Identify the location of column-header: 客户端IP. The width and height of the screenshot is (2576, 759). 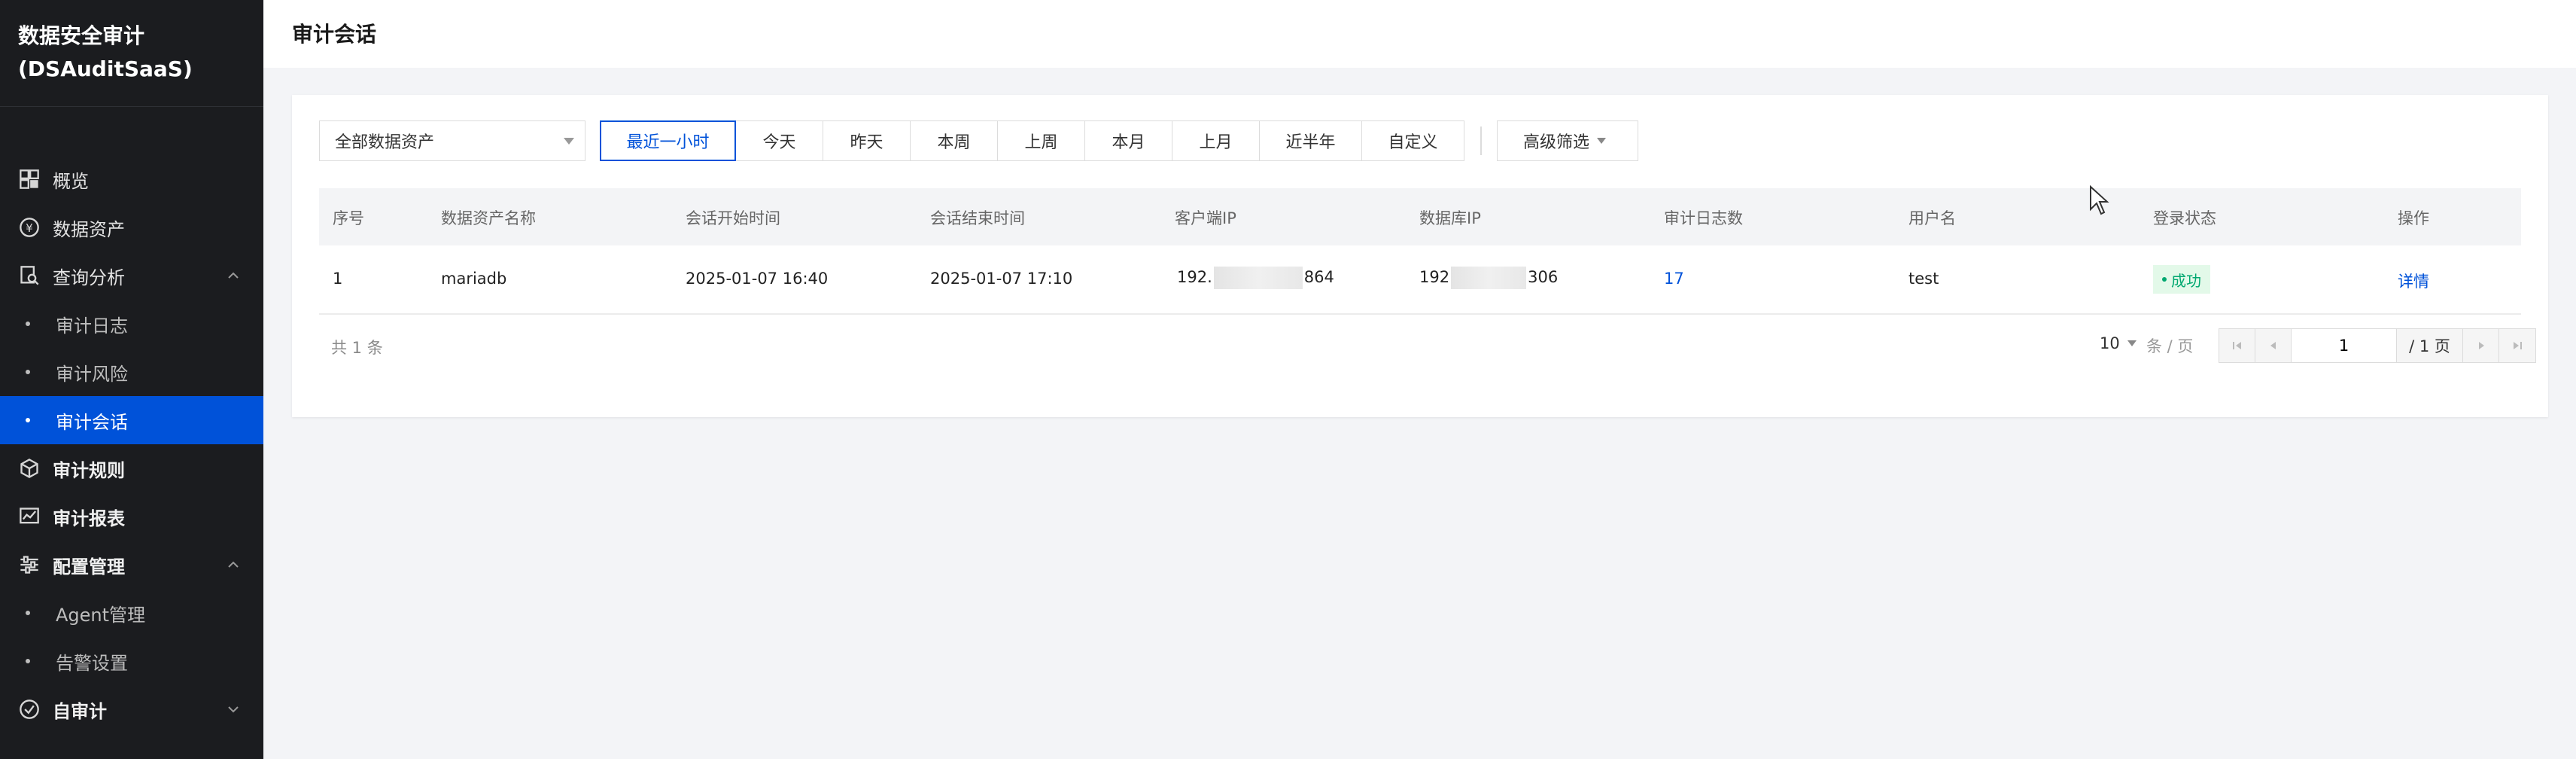
(1205, 218).